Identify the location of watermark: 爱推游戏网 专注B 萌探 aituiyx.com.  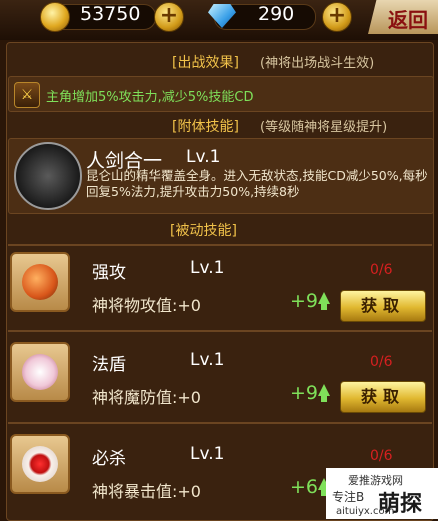
(382, 493).